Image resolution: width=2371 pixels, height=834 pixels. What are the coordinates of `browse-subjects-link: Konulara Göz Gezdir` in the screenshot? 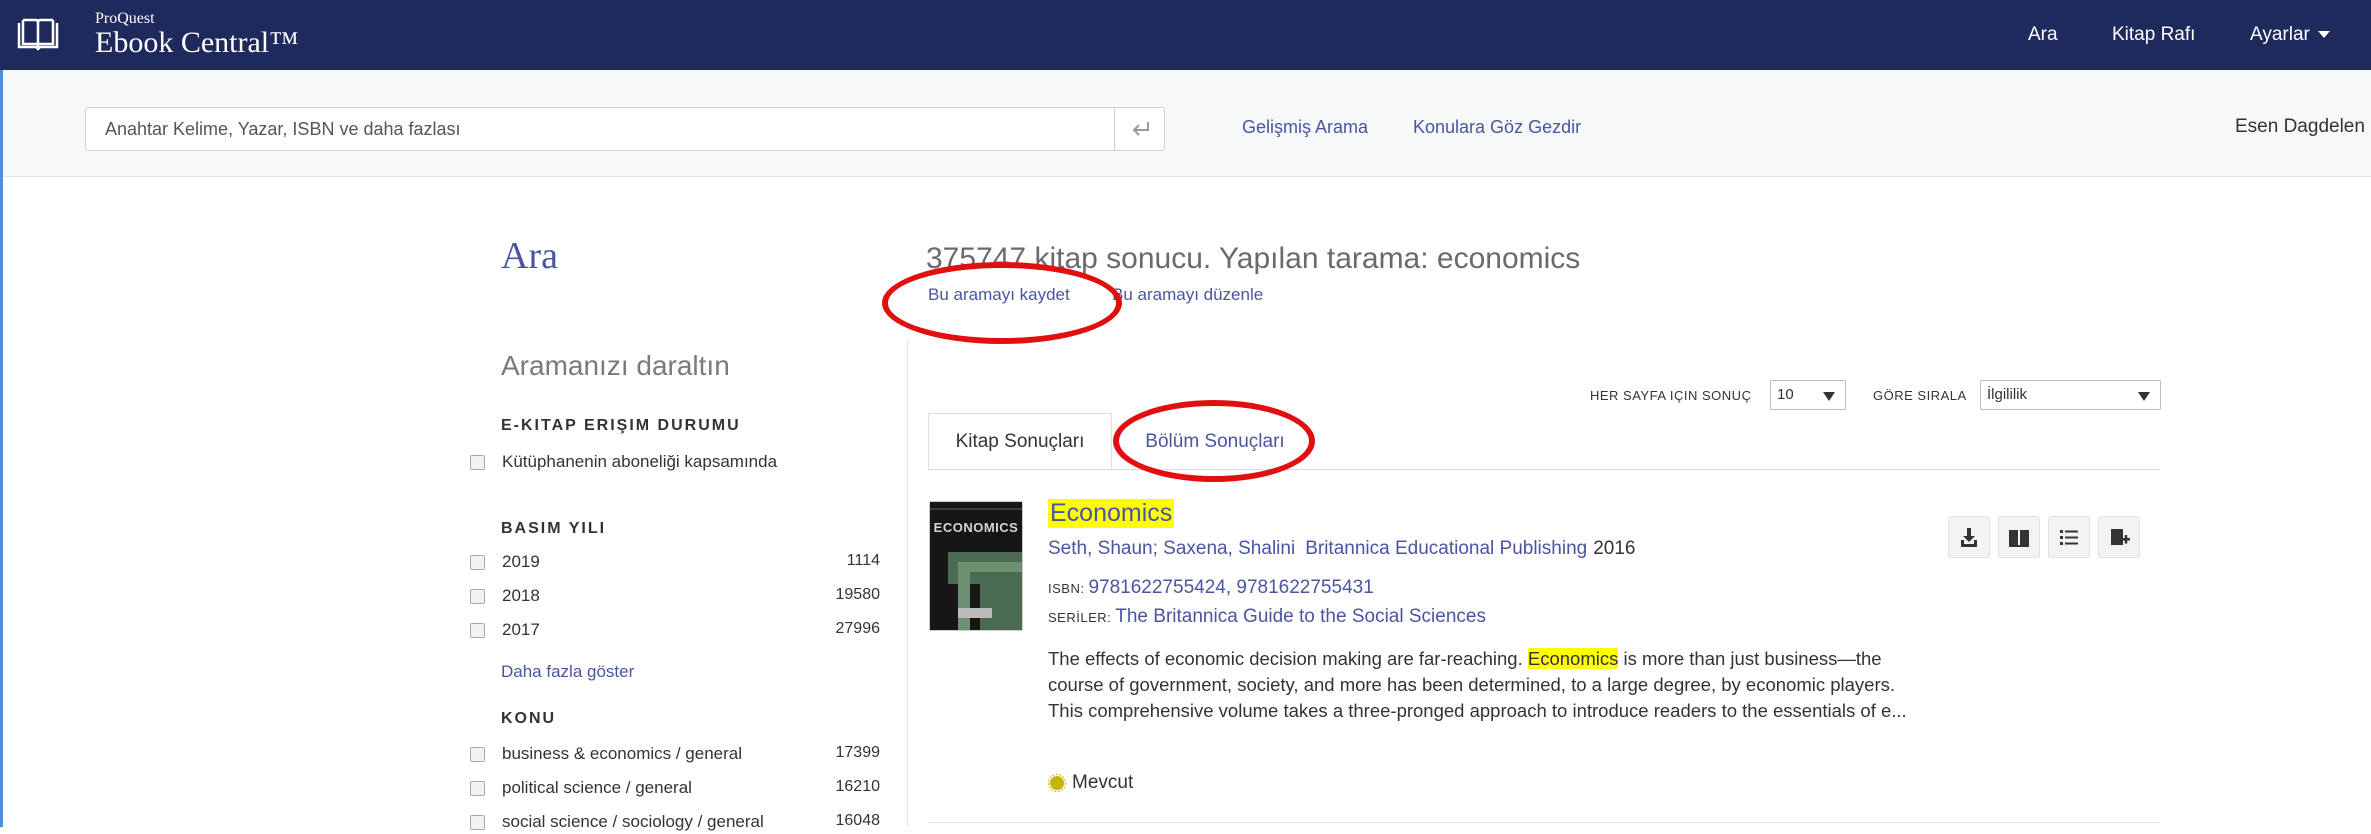 It's located at (1497, 127).